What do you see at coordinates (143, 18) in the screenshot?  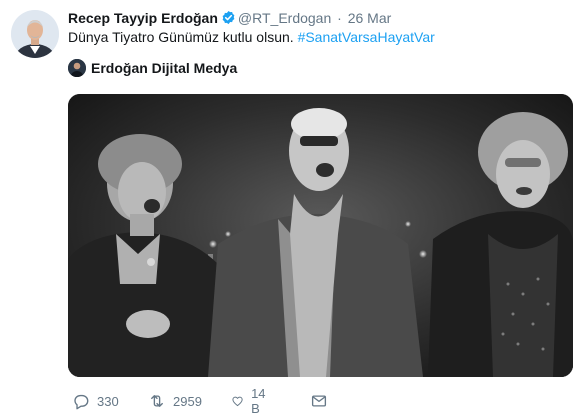 I see `author-name: Recep Tayyip Erdoğan` at bounding box center [143, 18].